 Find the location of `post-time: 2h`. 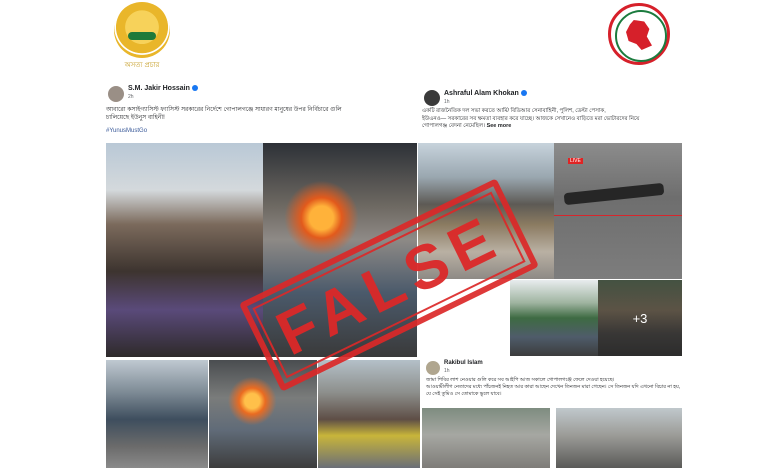

post-time: 2h is located at coordinates (131, 97).